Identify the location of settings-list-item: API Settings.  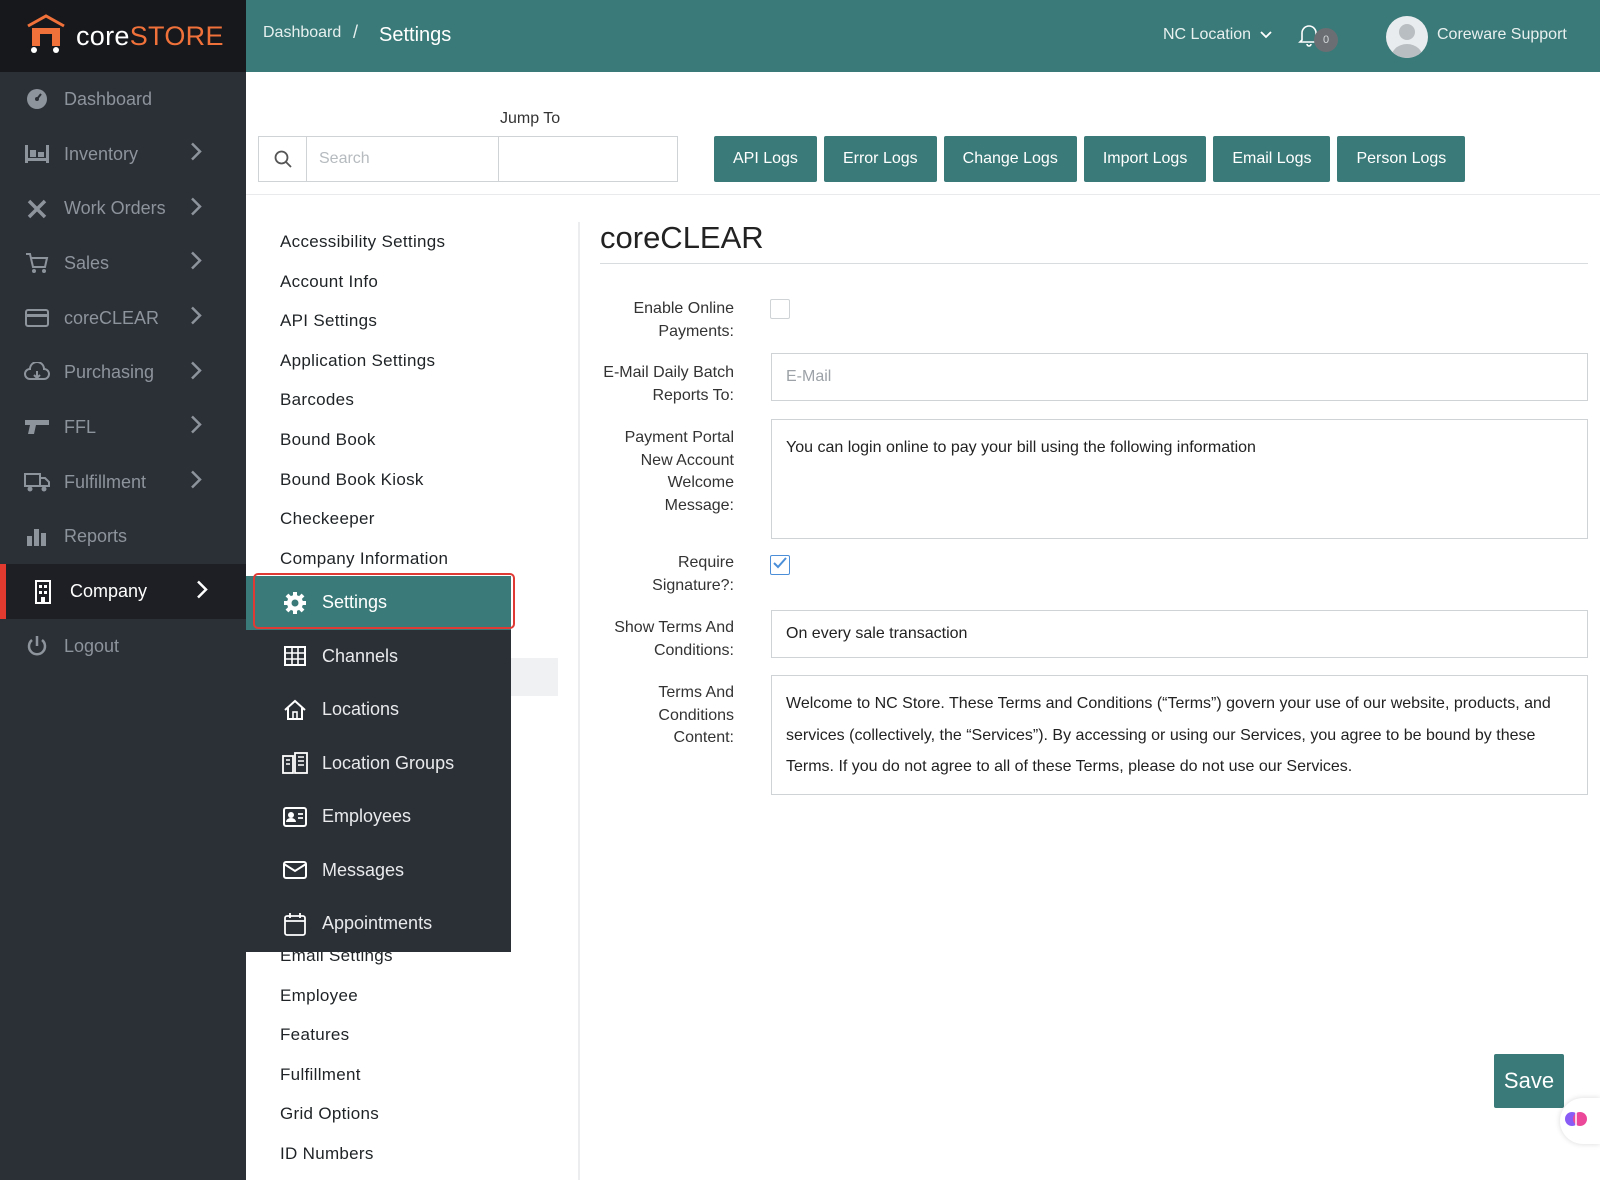
(364, 321).